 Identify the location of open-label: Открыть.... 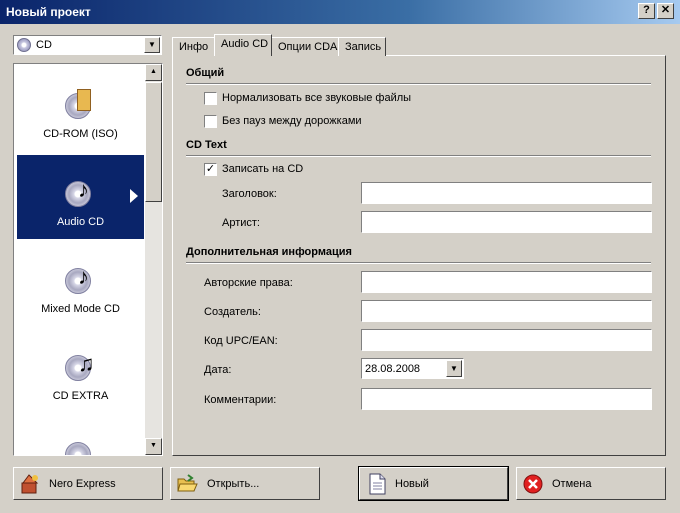
(233, 484).